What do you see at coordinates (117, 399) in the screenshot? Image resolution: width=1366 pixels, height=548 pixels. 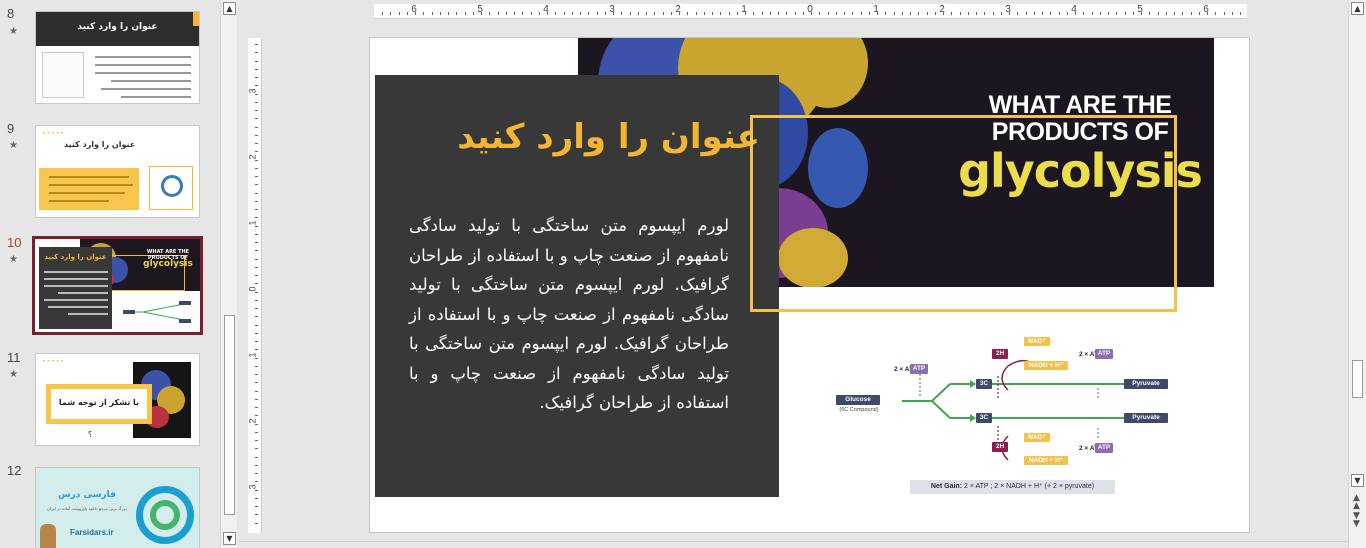 I see `slide-thumbnail-11: ••••• با تشکر از توجه شما ؟` at bounding box center [117, 399].